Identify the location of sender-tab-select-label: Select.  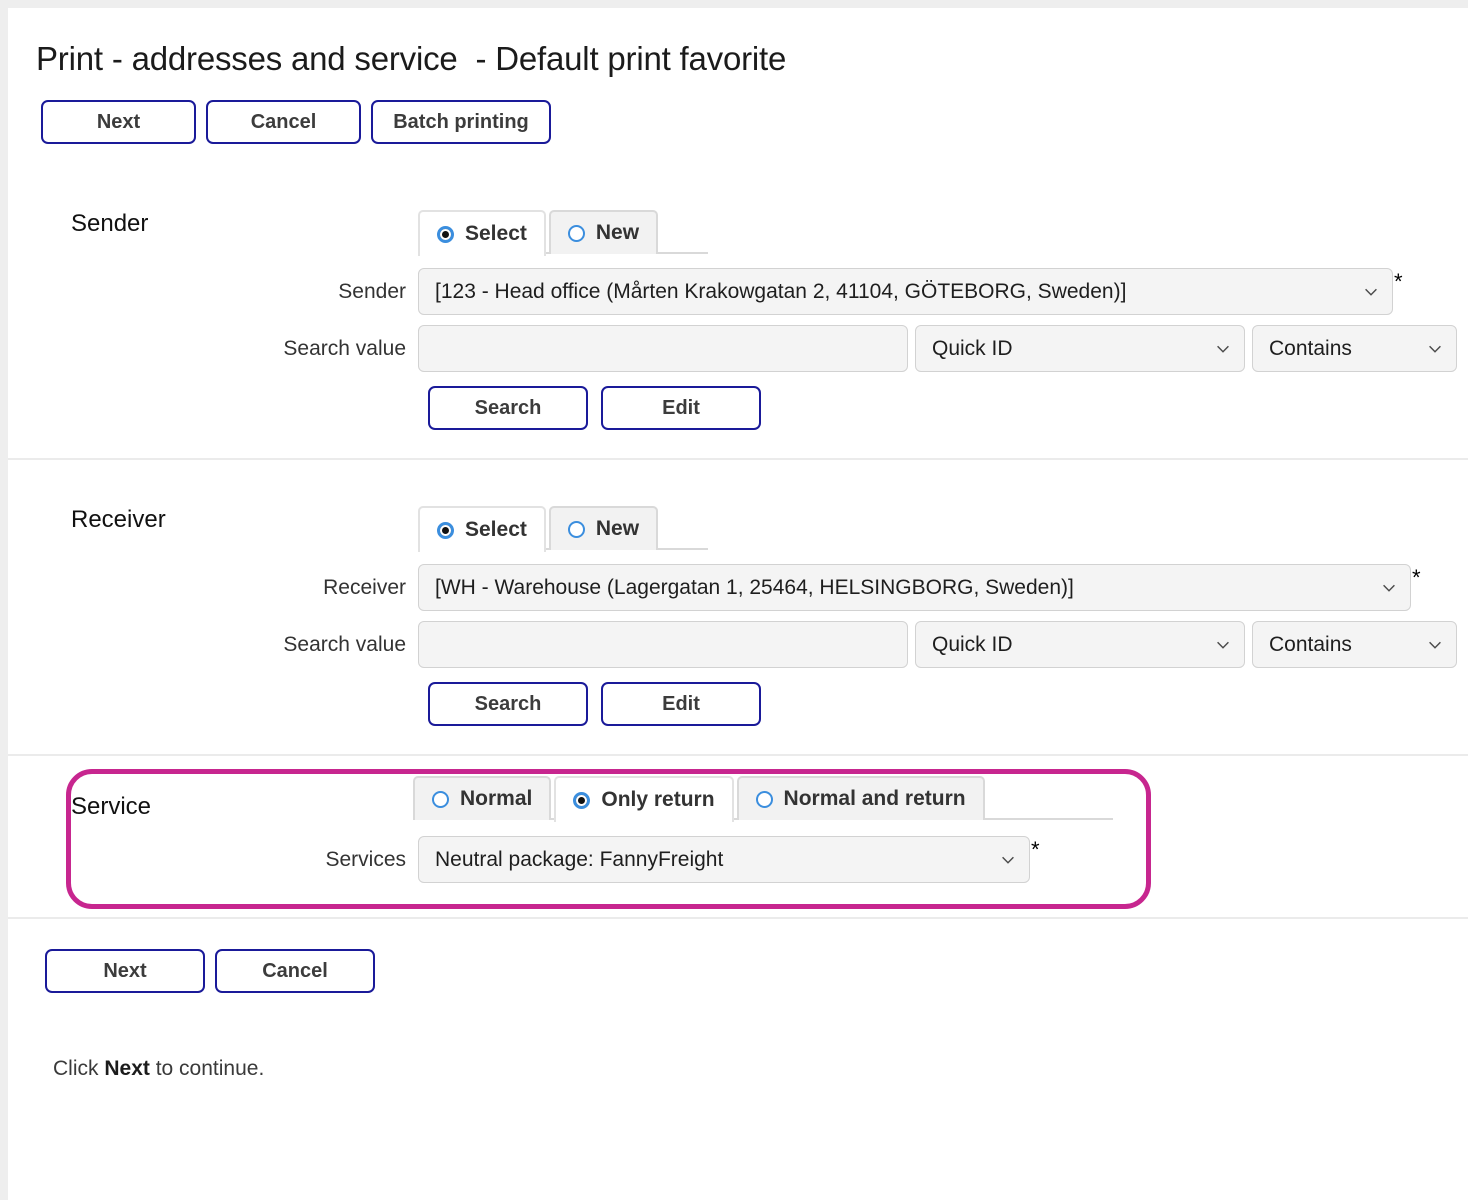
(496, 233).